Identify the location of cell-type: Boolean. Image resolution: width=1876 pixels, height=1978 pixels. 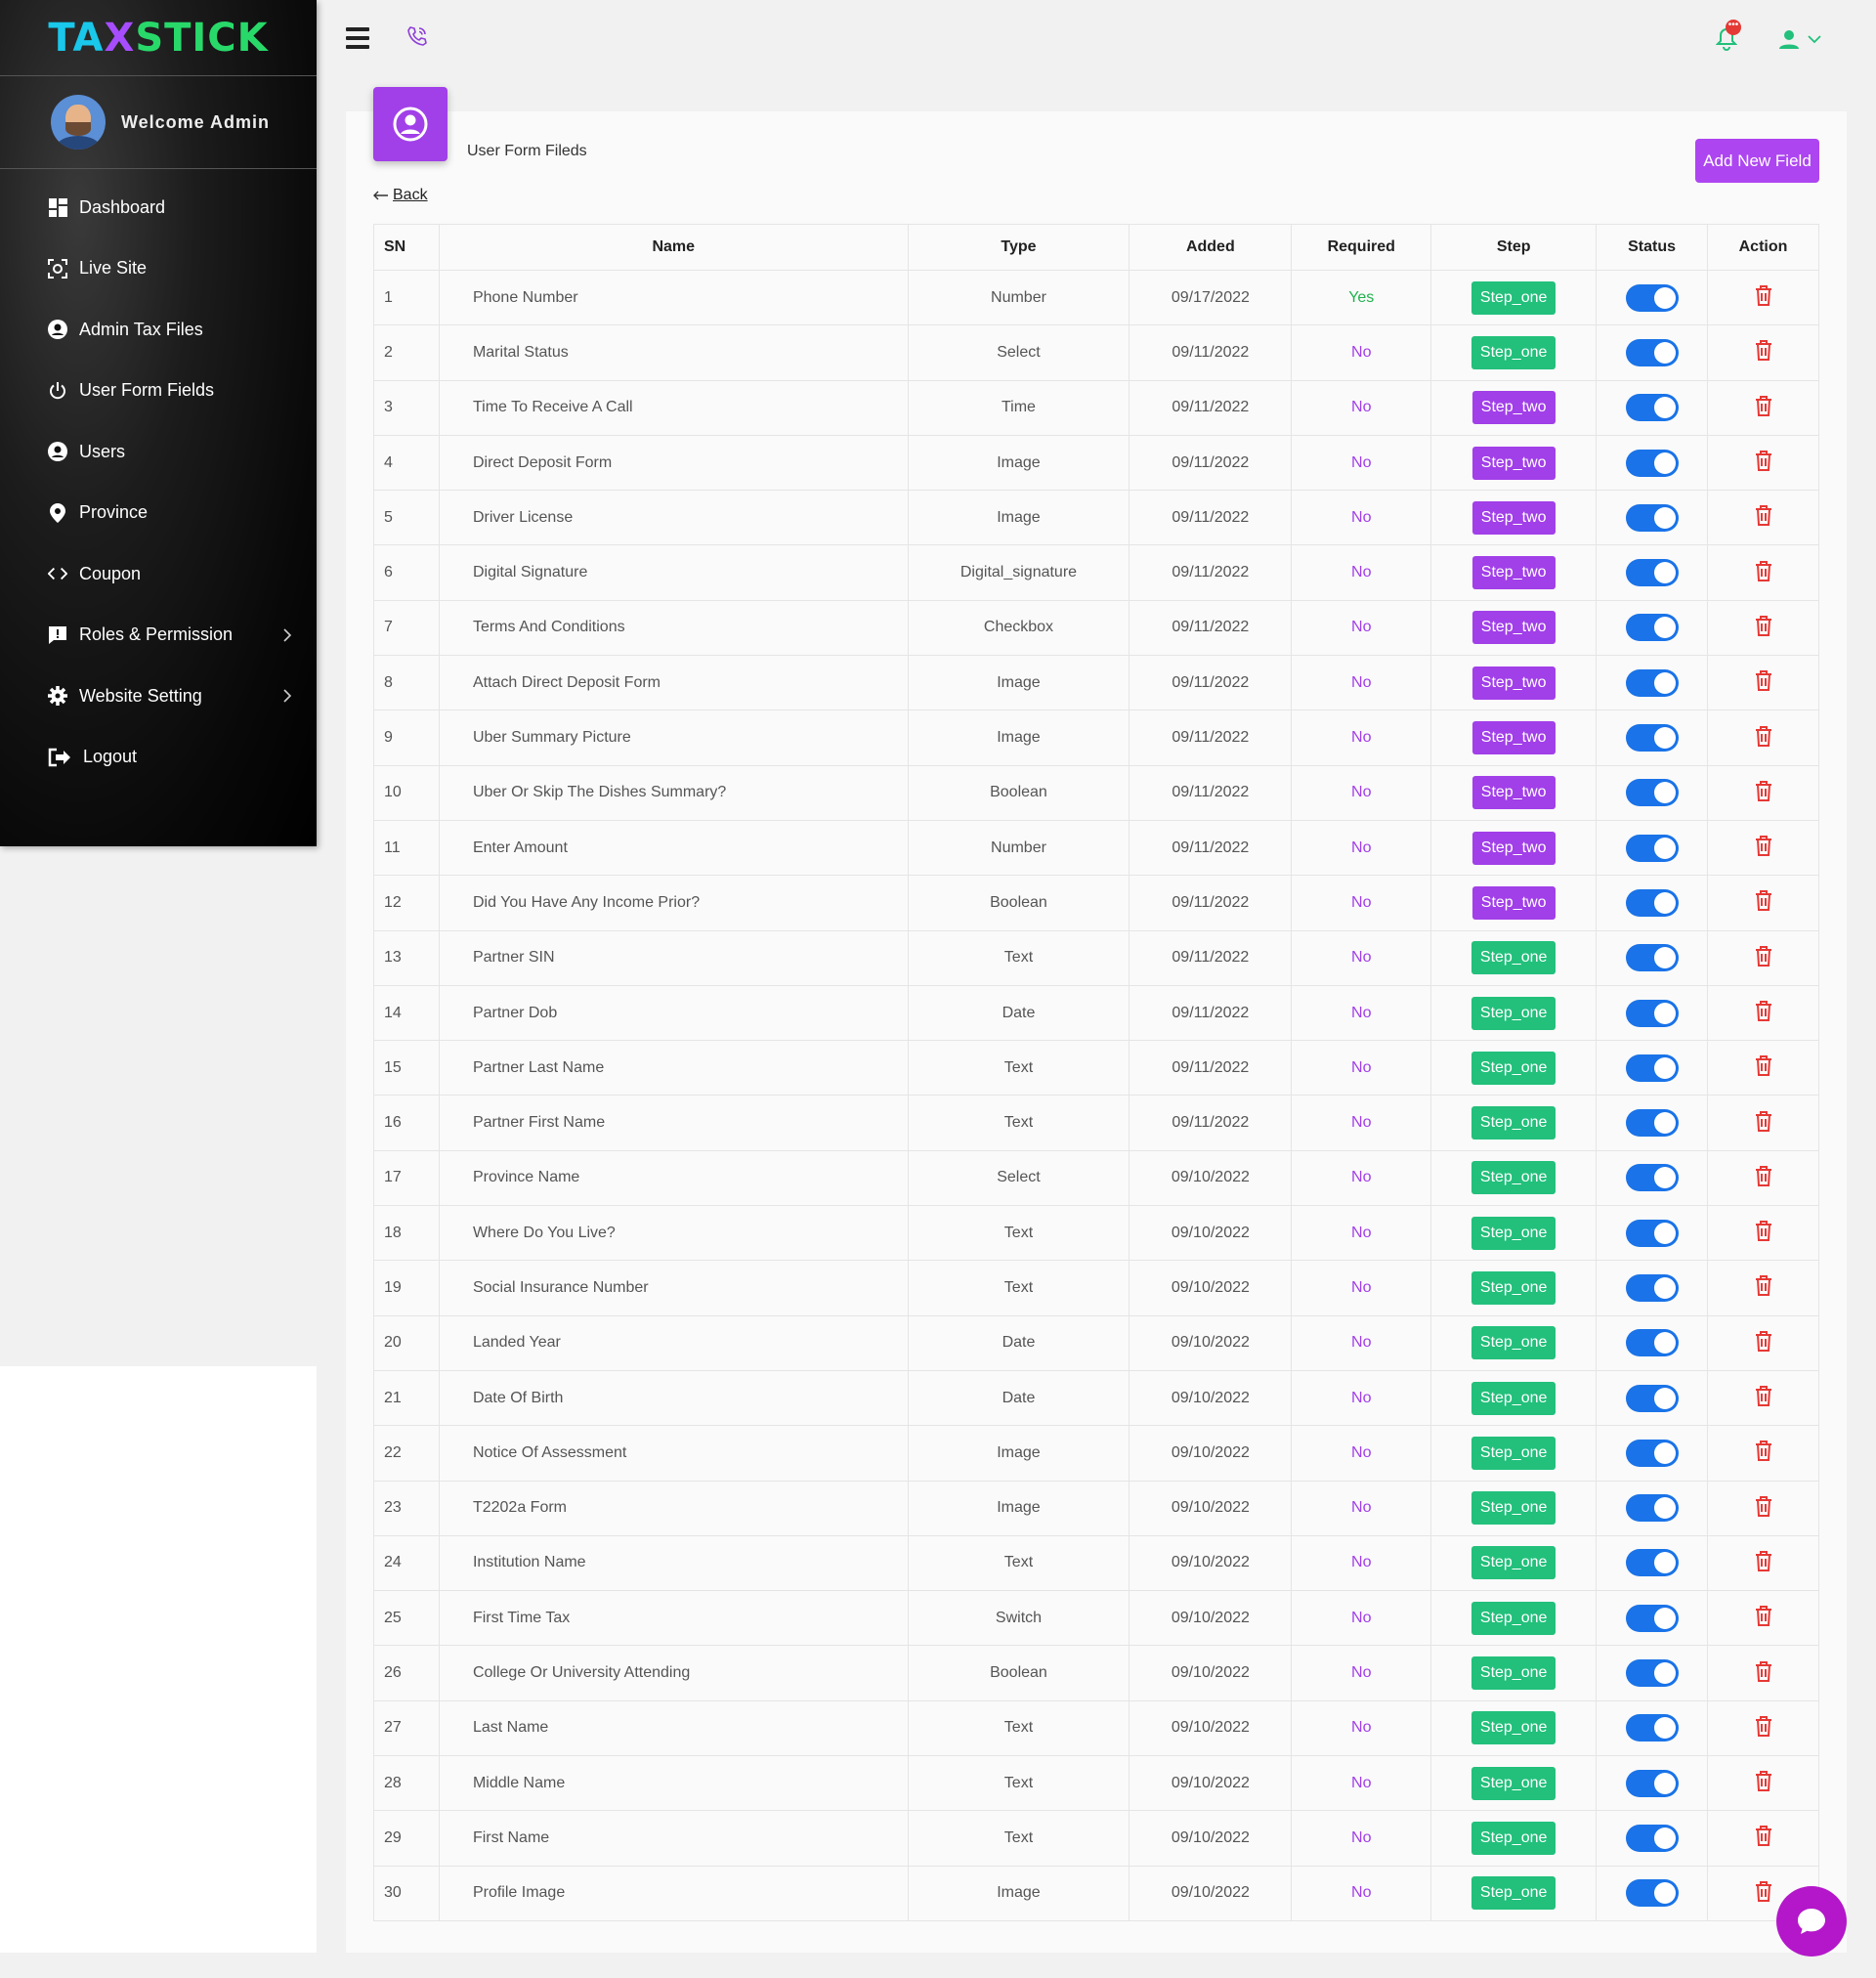
(1018, 903).